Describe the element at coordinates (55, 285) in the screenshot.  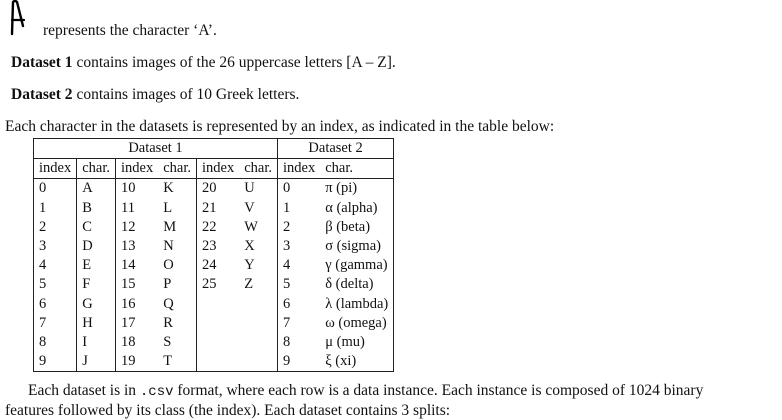
I see `index-cell: 5` at that location.